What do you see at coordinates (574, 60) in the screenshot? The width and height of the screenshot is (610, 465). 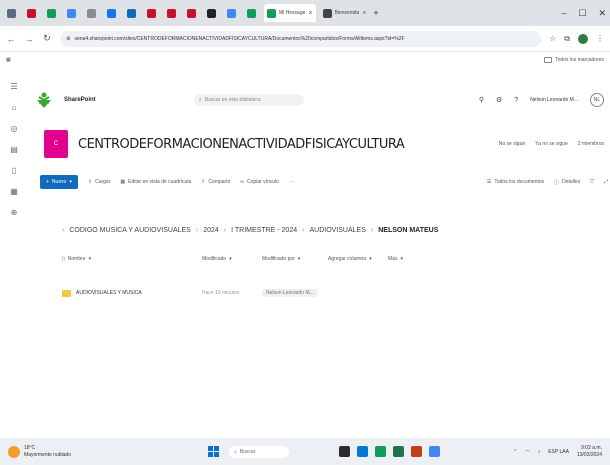 I see `all-bookmarks: Todos los marcadores` at bounding box center [574, 60].